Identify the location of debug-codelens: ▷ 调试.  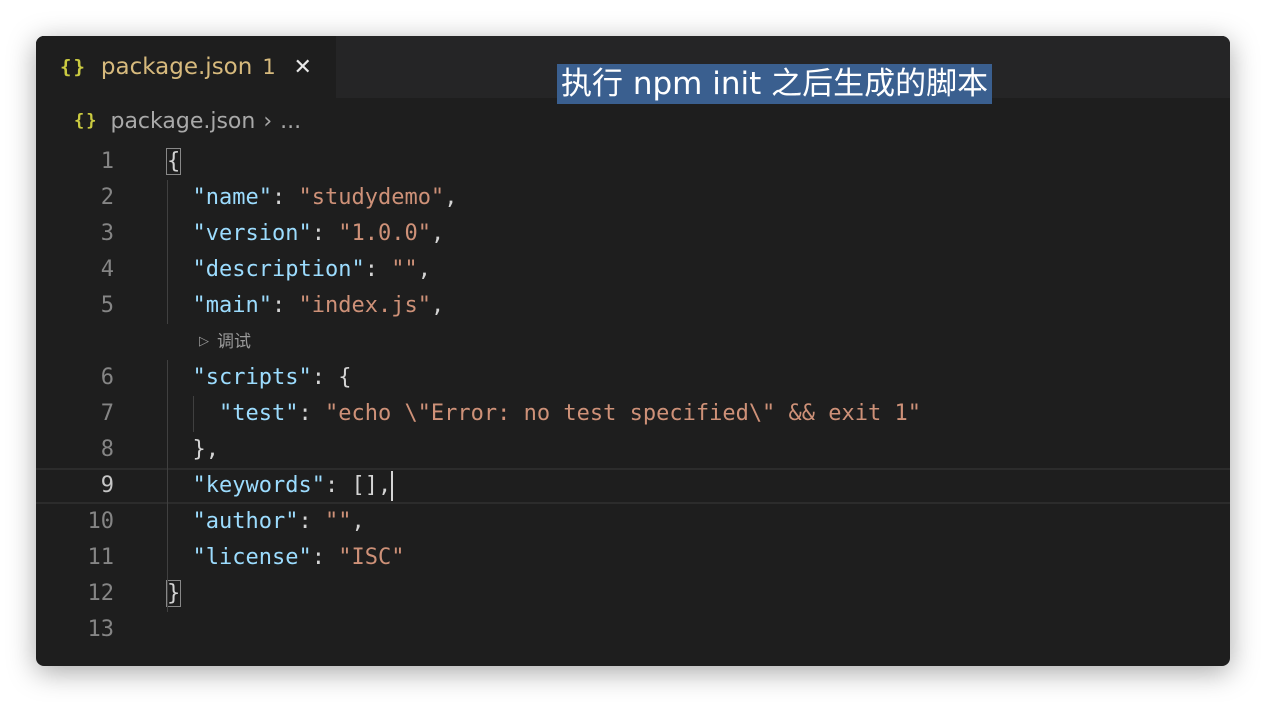
(225, 342).